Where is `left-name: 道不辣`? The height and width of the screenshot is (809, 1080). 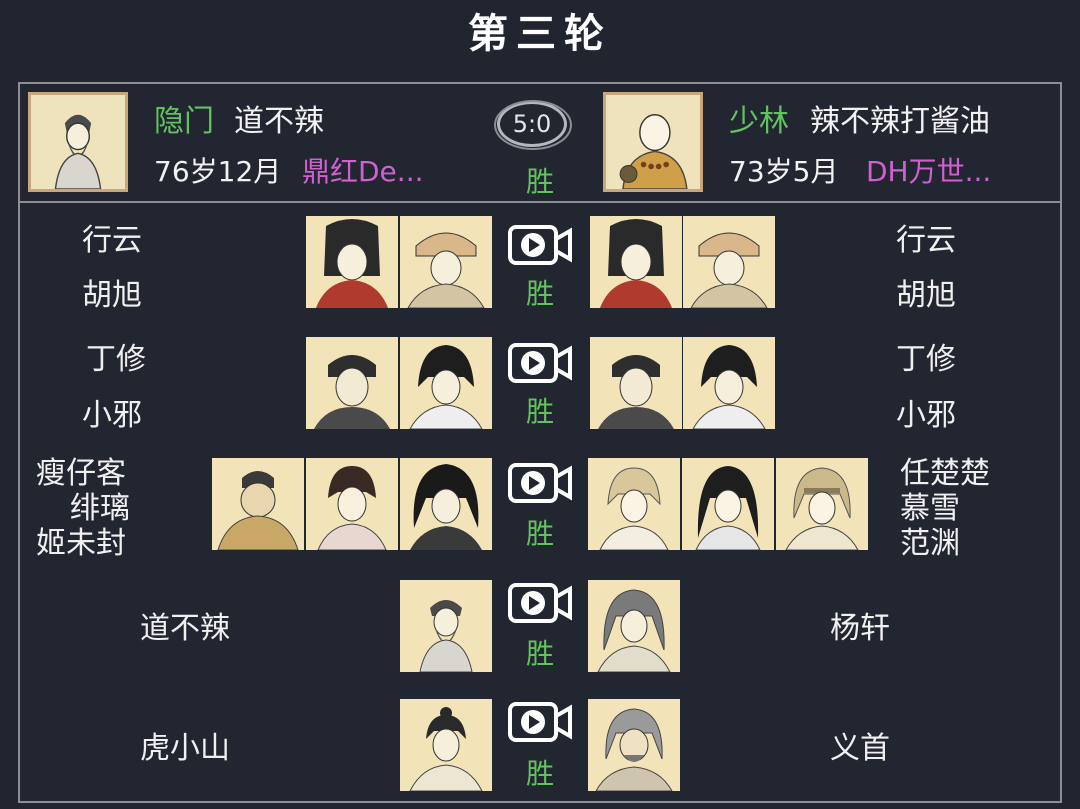 left-name: 道不辣 is located at coordinates (185, 628).